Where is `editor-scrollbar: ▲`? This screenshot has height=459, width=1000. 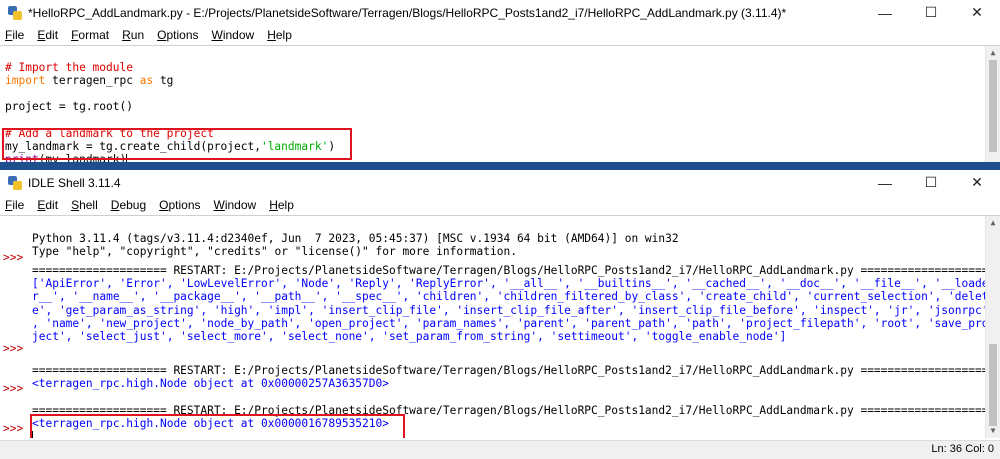 editor-scrollbar: ▲ is located at coordinates (992, 104).